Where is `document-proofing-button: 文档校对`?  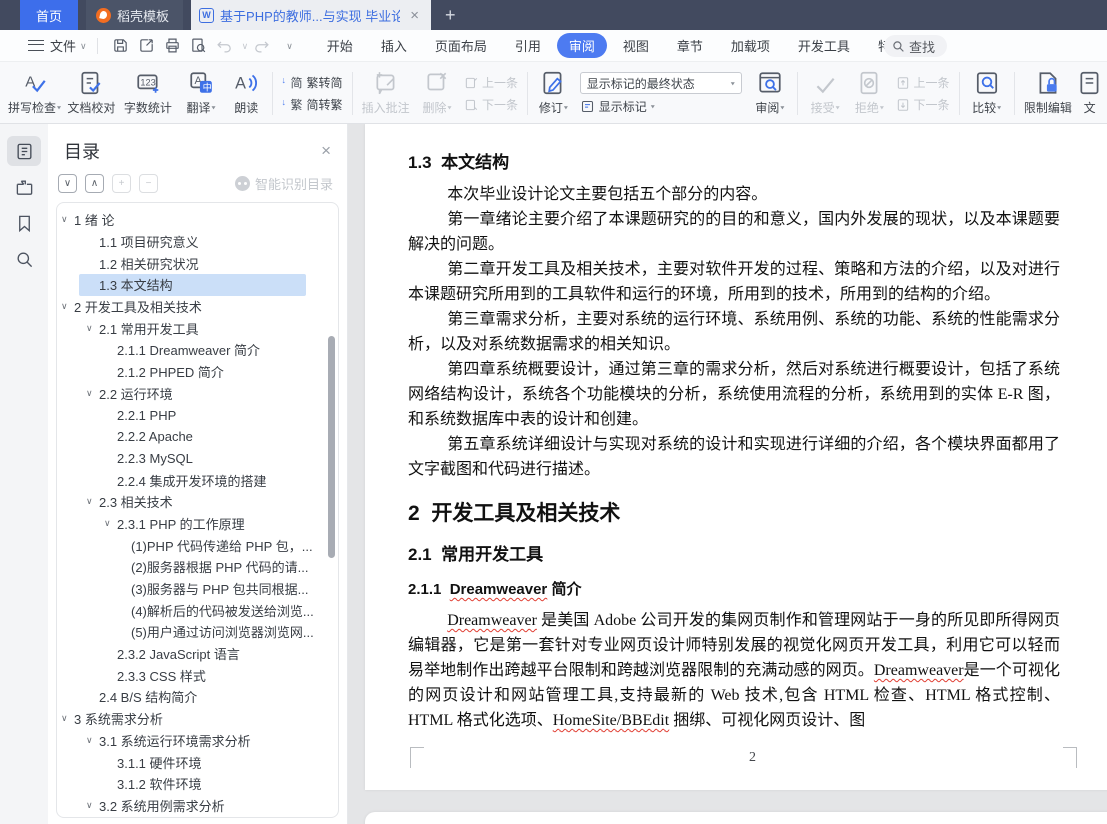 document-proofing-button: 文档校对 is located at coordinates (91, 93).